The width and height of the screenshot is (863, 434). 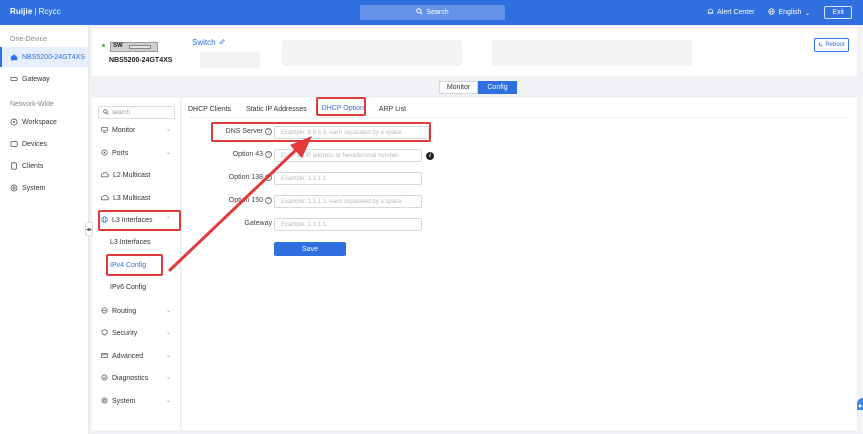 I want to click on save-button: Save, so click(x=310, y=249).